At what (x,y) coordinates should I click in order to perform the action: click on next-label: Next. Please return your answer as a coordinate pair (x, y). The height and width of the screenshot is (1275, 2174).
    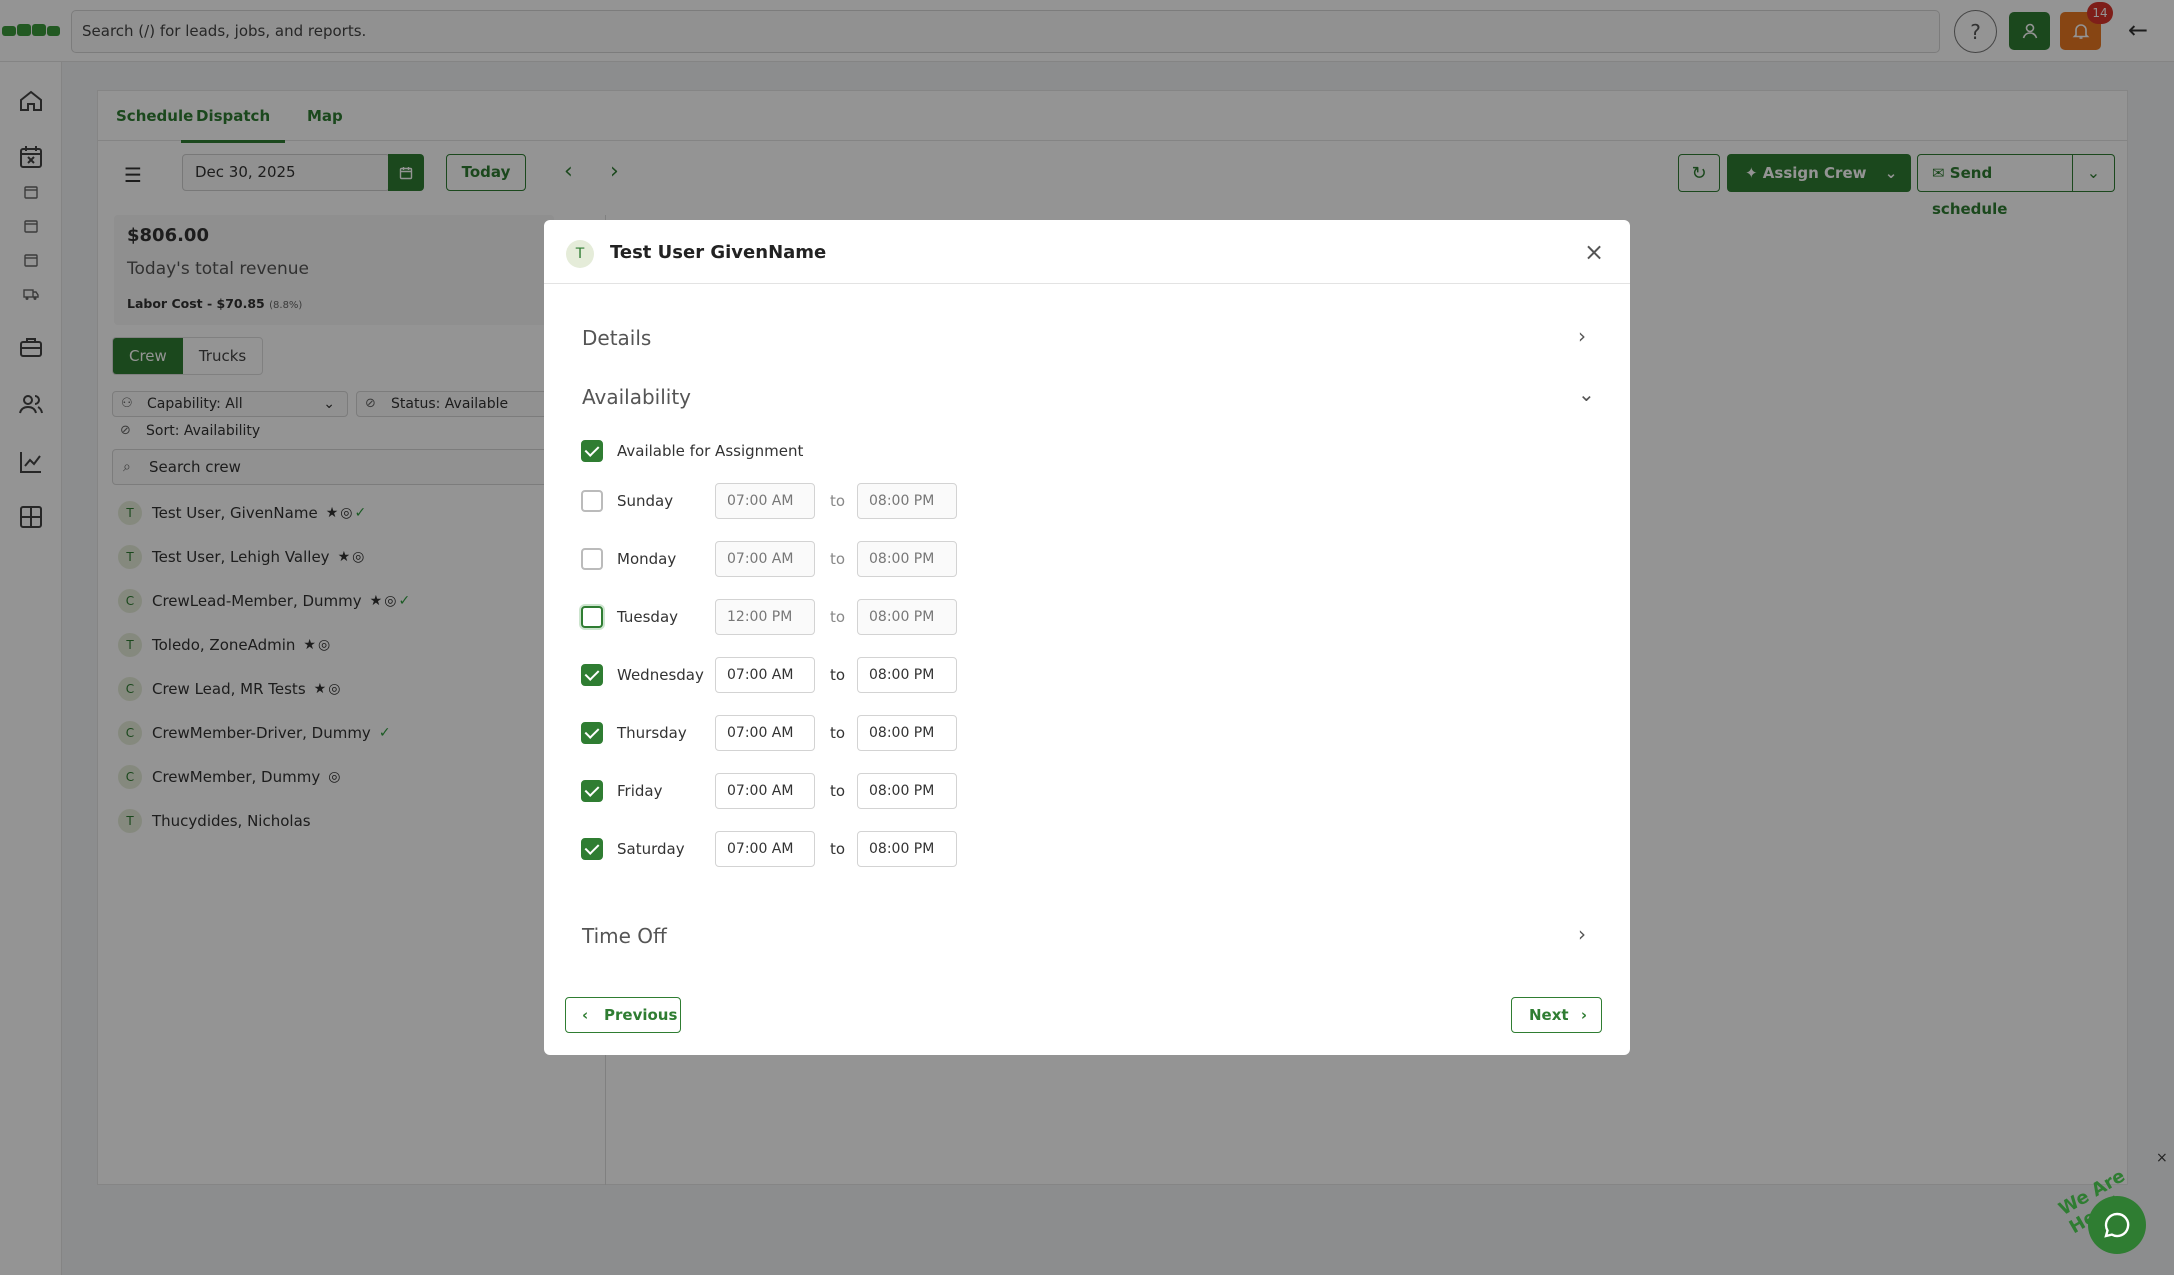
    Looking at the image, I should click on (1549, 1015).